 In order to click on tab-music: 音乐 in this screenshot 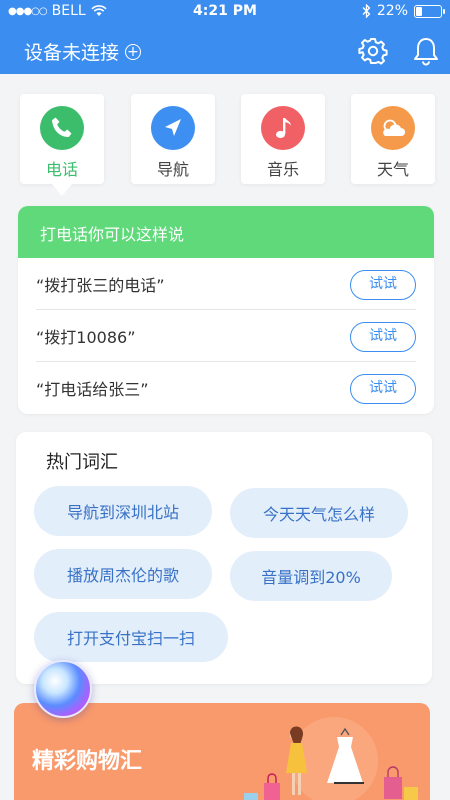, I will do `click(283, 139)`.